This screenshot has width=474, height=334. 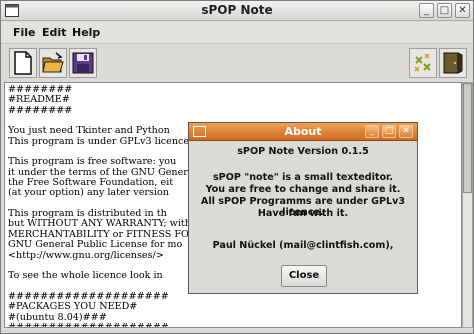 What do you see at coordinates (303, 151) in the screenshot?
I see `about-version: sPOP Note Version 0.1.5` at bounding box center [303, 151].